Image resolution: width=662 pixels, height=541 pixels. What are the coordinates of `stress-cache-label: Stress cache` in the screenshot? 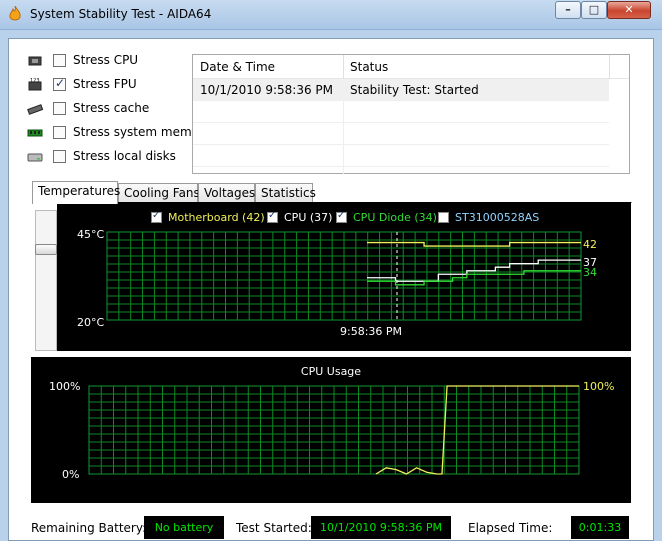 It's located at (111, 108).